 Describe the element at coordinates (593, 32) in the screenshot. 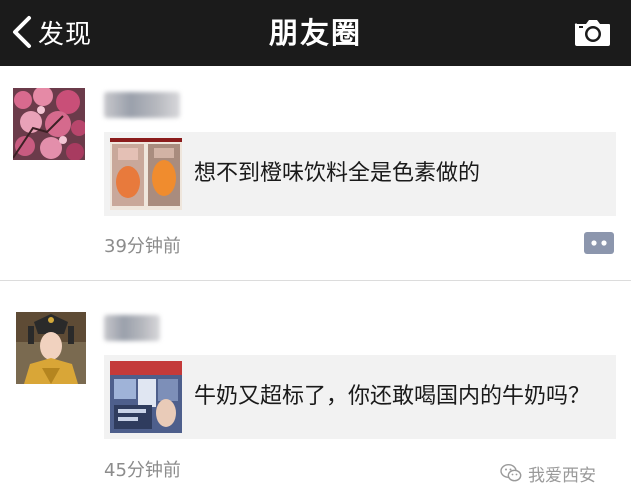

I see `camera-icon` at that location.